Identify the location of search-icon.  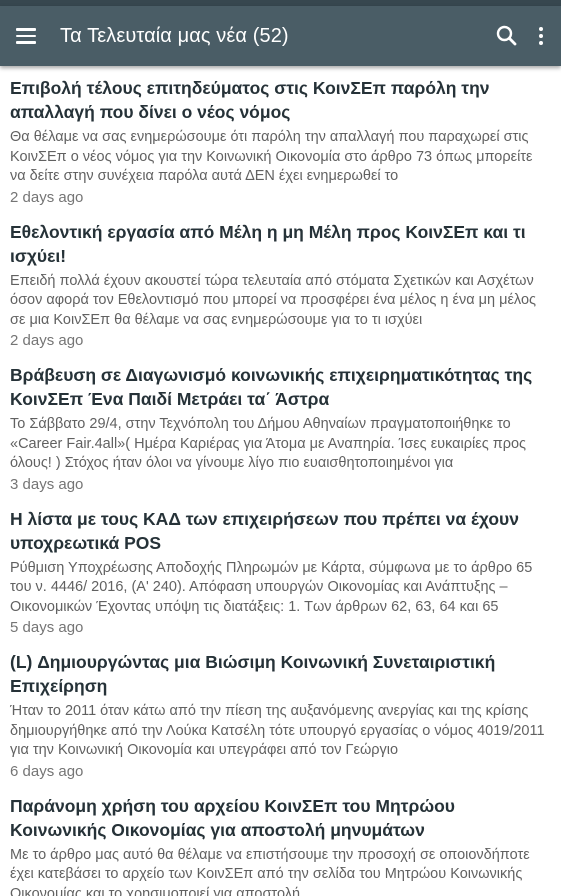
(507, 36).